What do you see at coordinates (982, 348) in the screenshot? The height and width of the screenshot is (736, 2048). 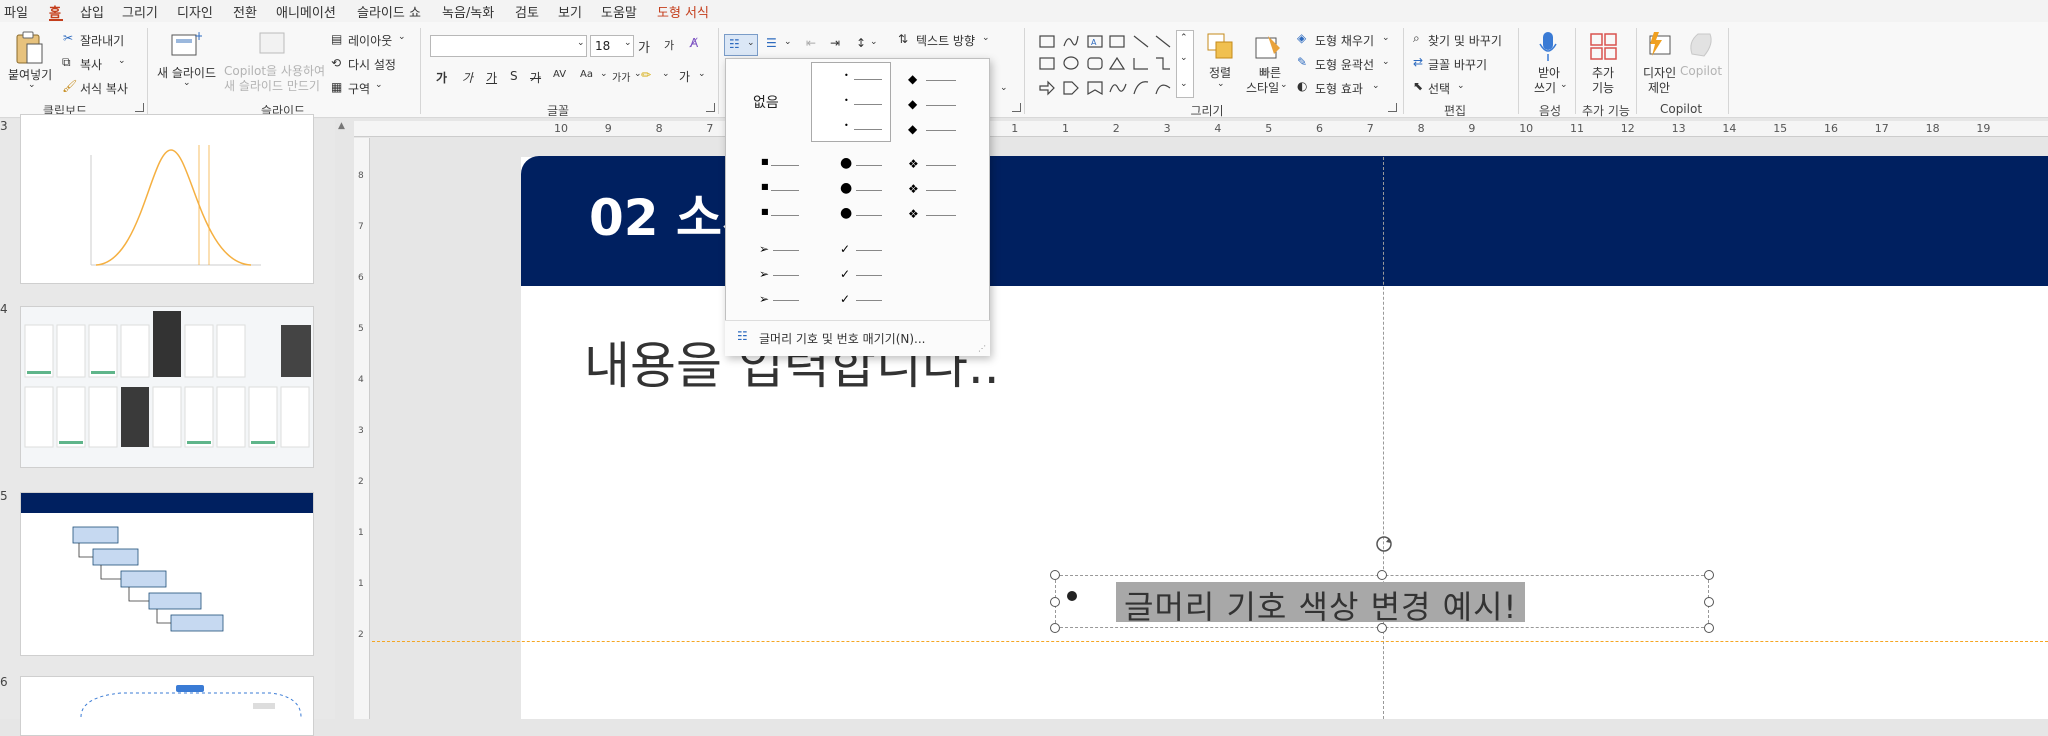 I see `resize-grip-icon: ⋰` at bounding box center [982, 348].